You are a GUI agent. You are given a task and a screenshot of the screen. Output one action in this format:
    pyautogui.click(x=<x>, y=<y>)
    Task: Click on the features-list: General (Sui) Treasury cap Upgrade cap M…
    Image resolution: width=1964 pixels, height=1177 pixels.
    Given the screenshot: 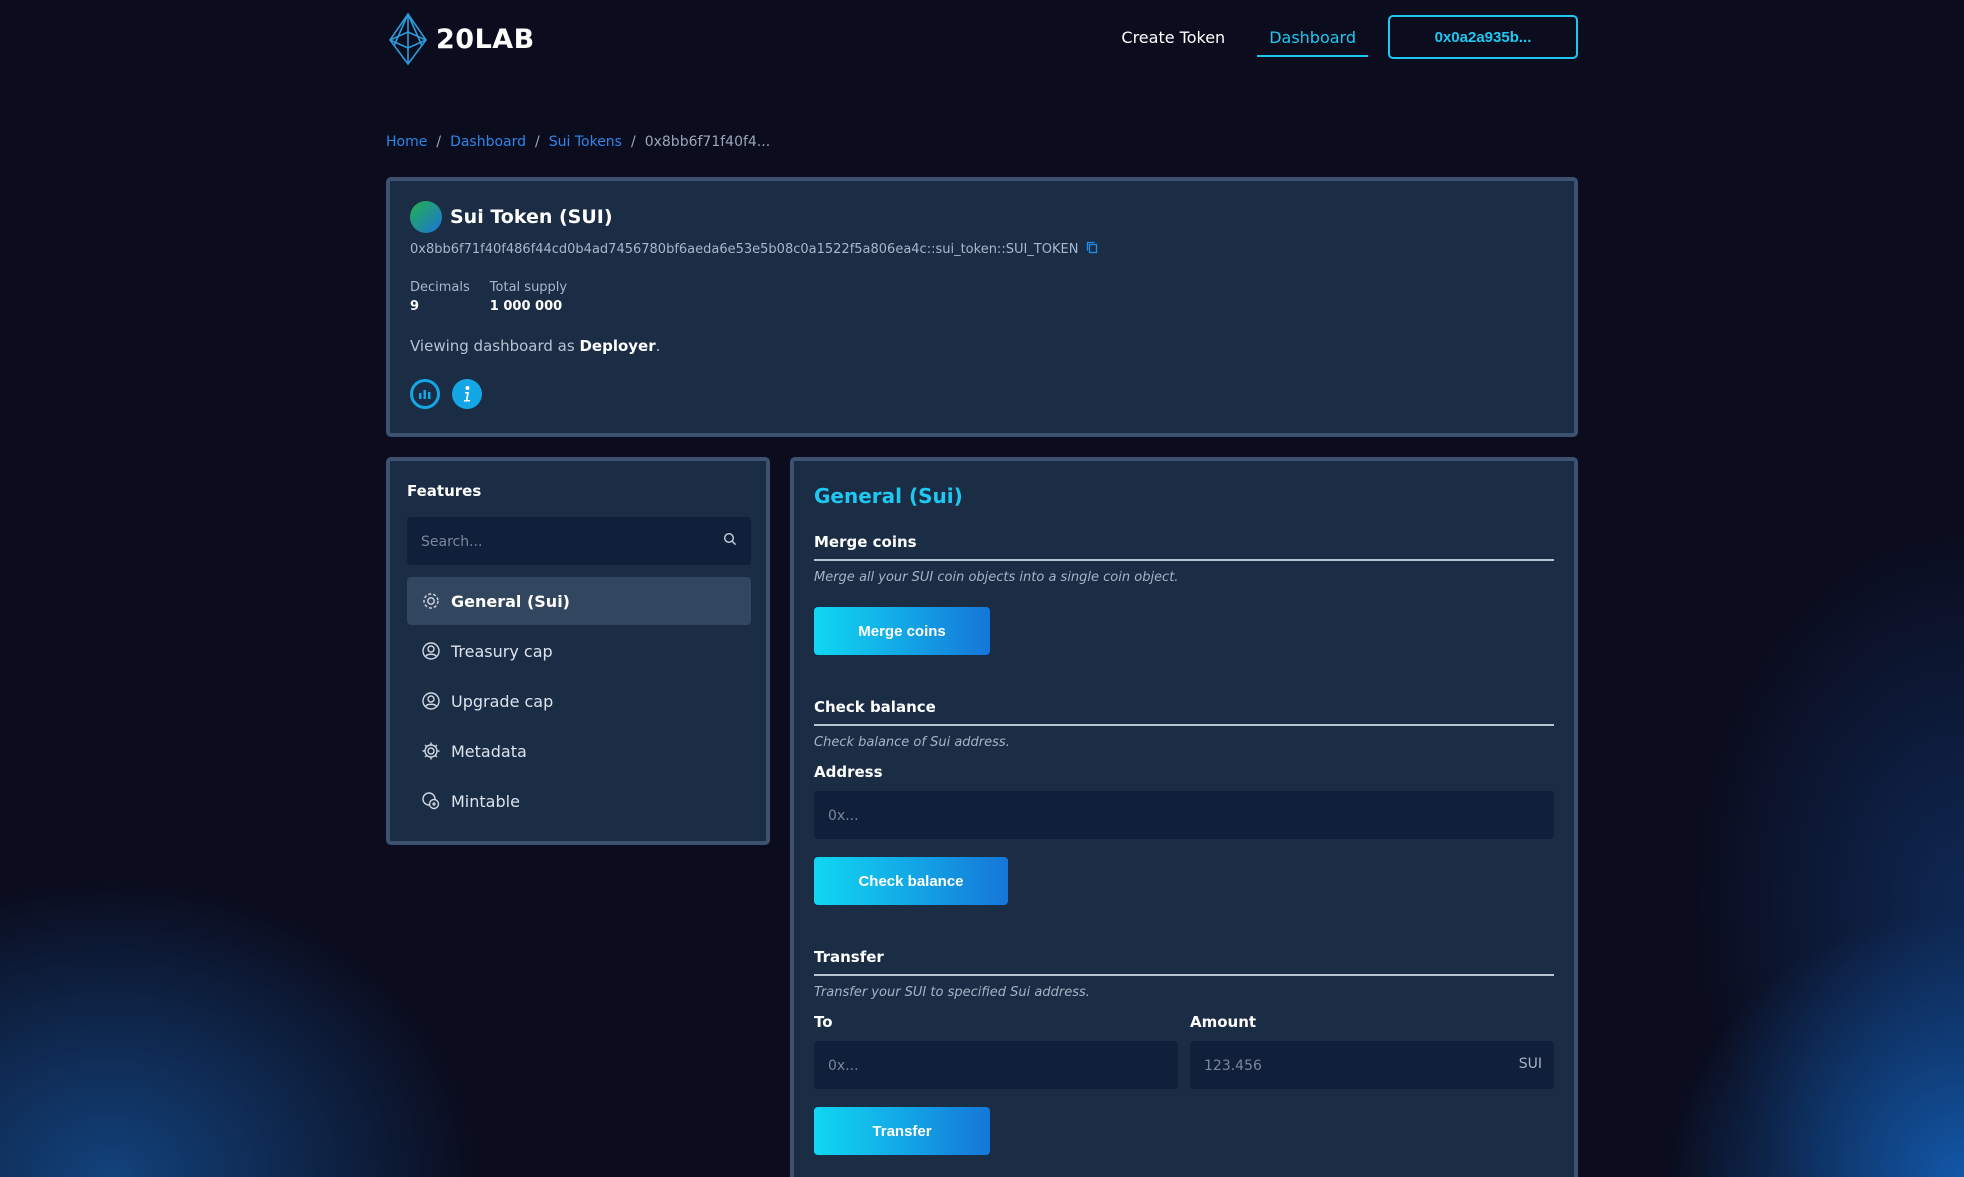 What is the action you would take?
    pyautogui.click(x=579, y=702)
    